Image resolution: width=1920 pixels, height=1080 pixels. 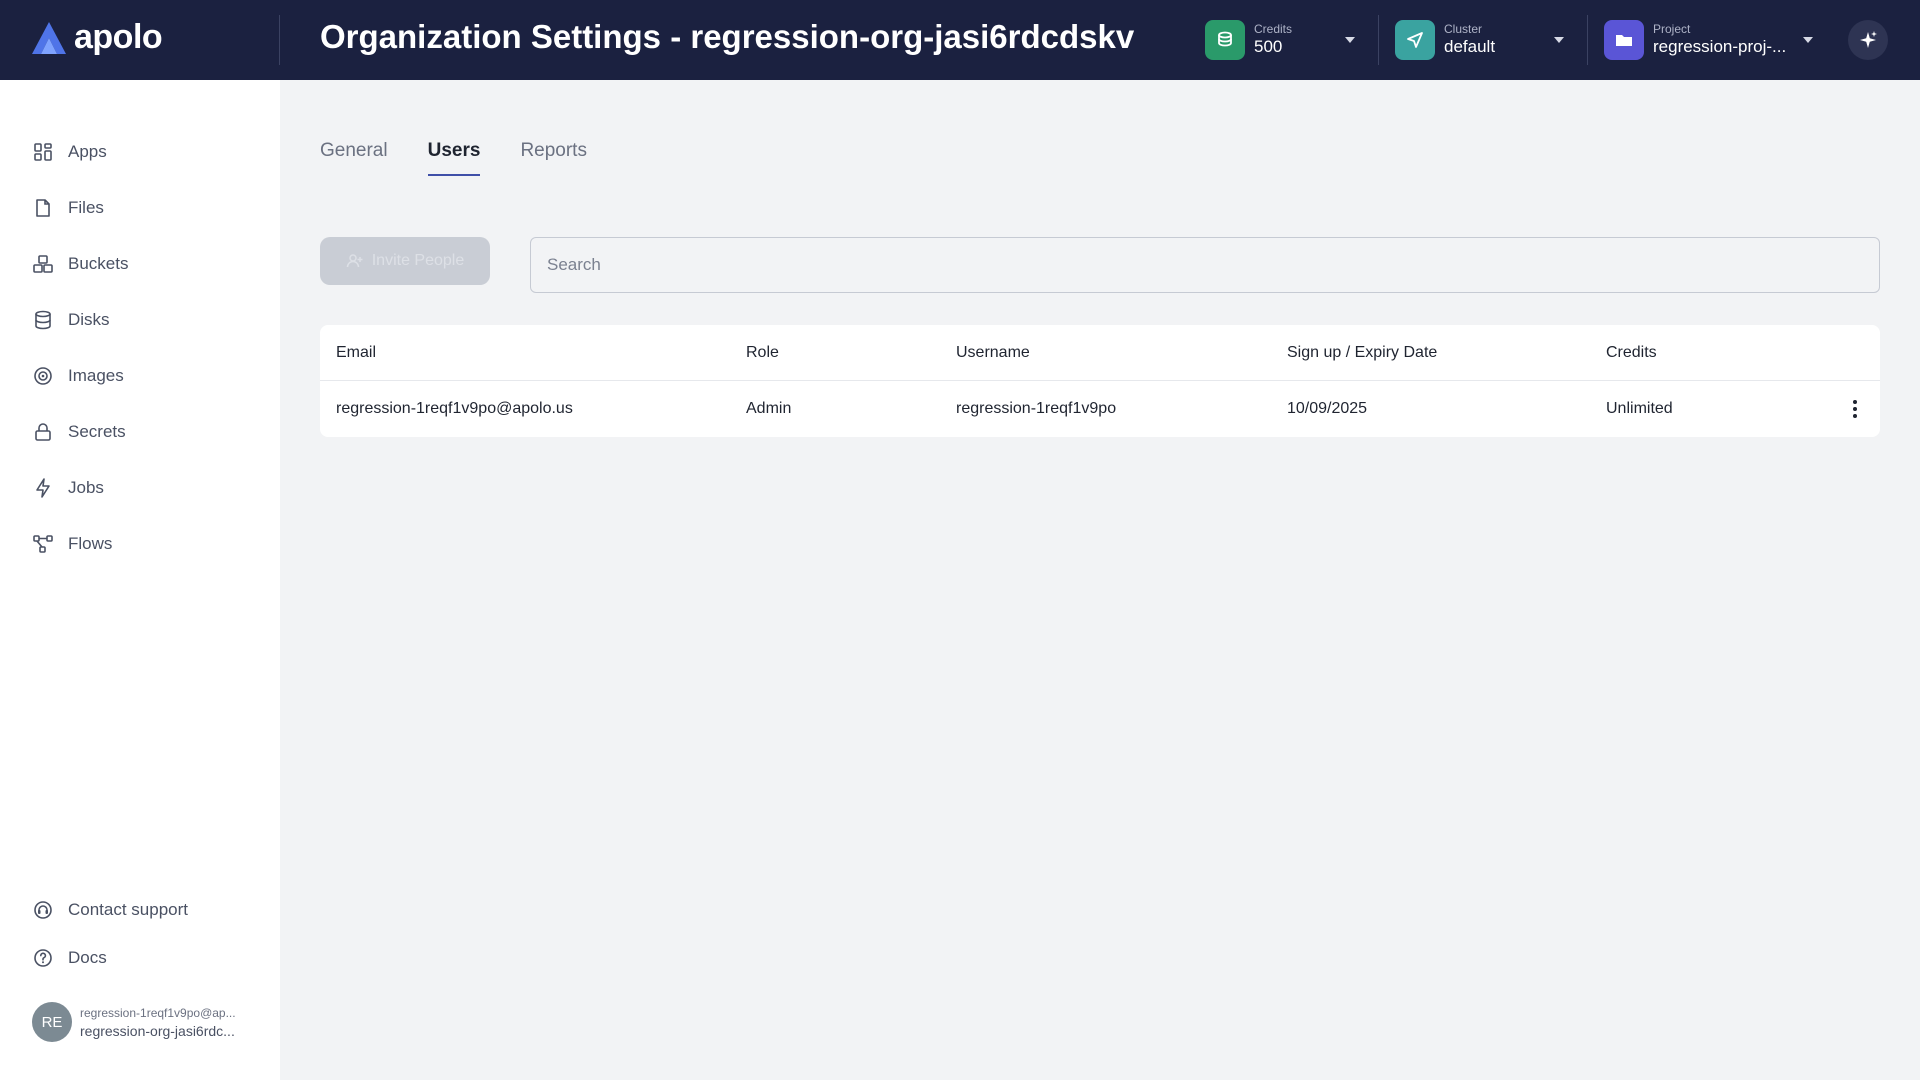 I want to click on tab-users: Users, so click(x=453, y=158).